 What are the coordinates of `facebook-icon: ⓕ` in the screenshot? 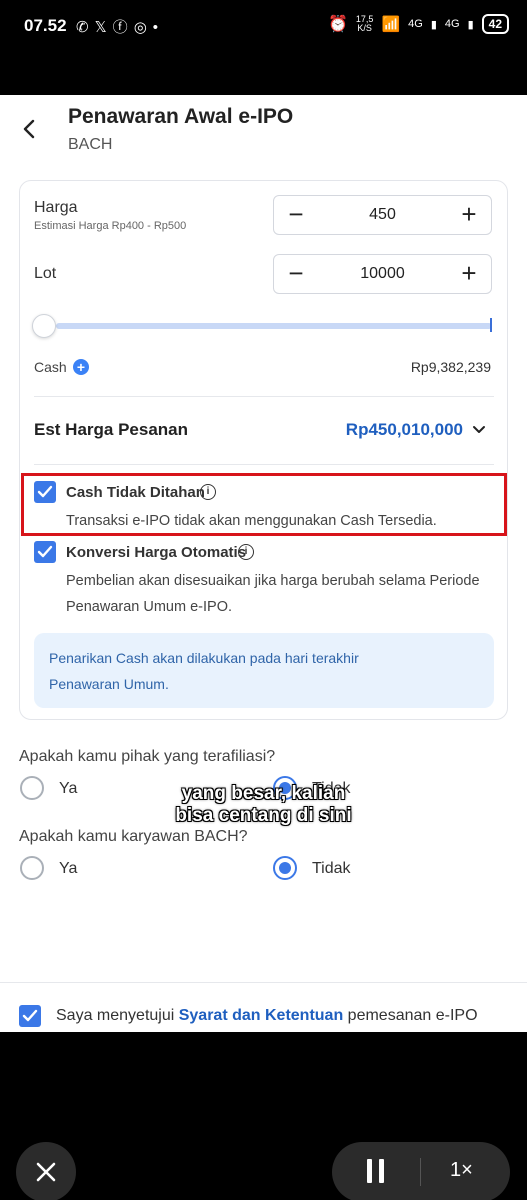 It's located at (123, 27).